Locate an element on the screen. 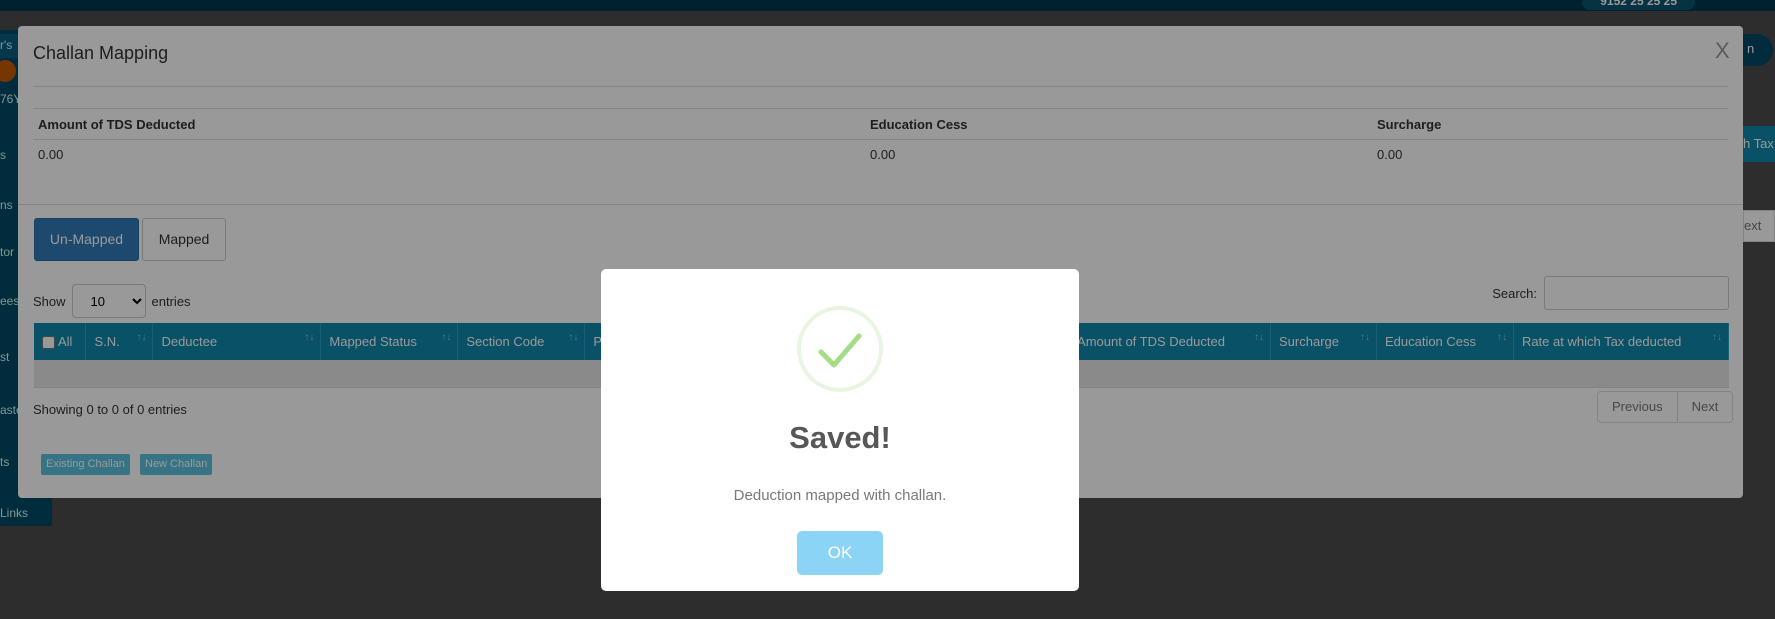 The width and height of the screenshot is (1775, 619). alert-title: Saved! is located at coordinates (840, 437).